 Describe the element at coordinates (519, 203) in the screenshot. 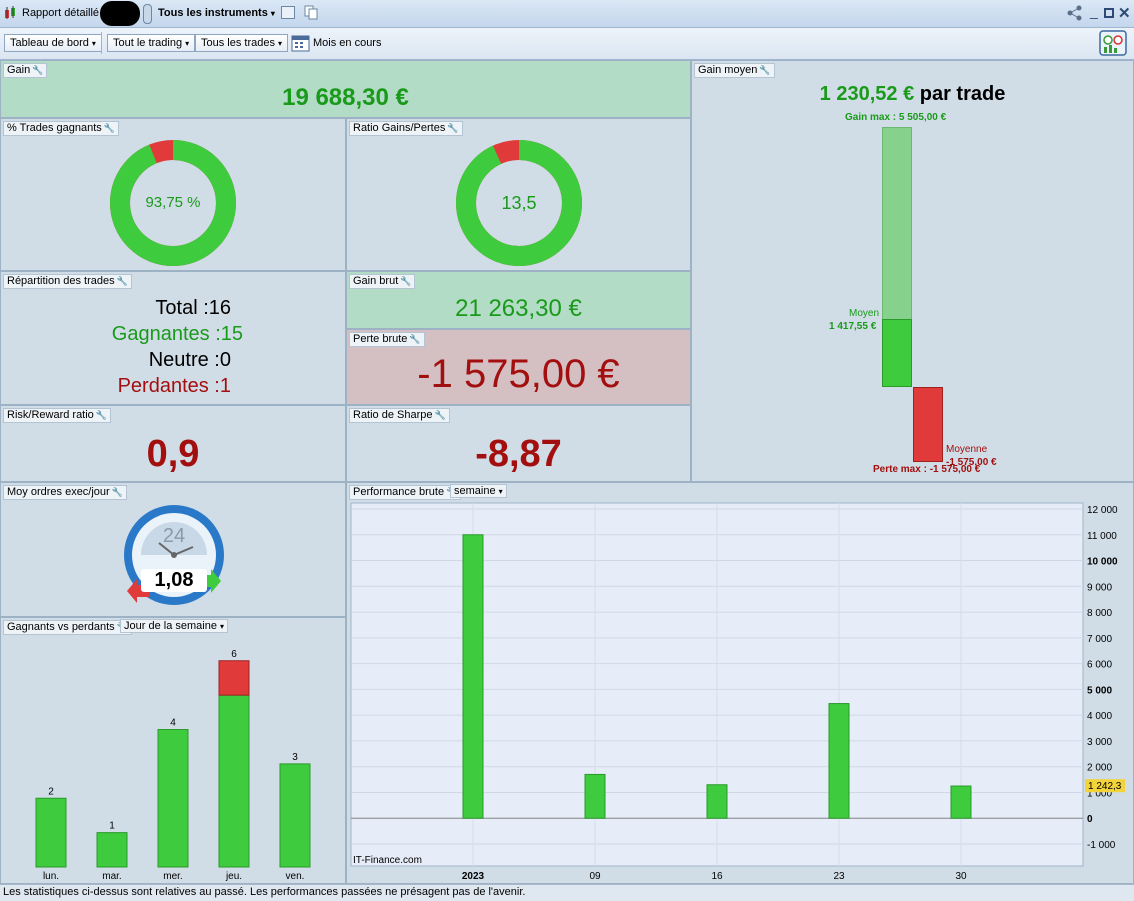

I see `ratio-value: 13,5` at that location.